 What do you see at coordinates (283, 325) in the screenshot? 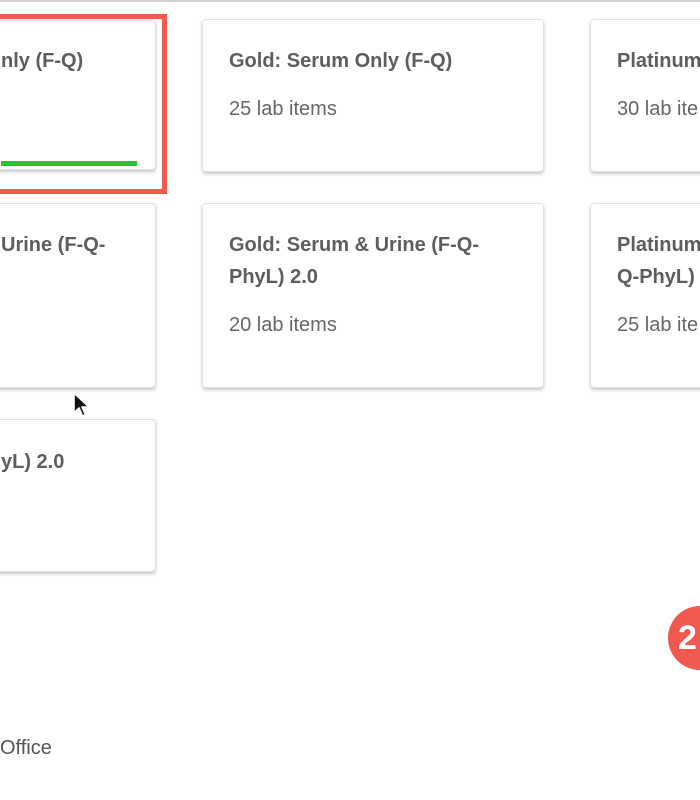
I see `card-lab-items-count: 20 lab items` at bounding box center [283, 325].